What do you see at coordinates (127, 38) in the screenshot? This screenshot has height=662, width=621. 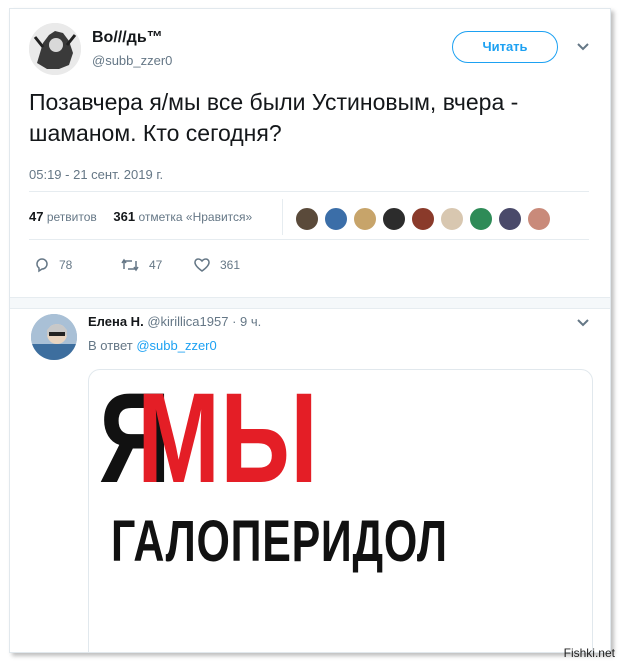 I see `author-name: Во///дь™` at bounding box center [127, 38].